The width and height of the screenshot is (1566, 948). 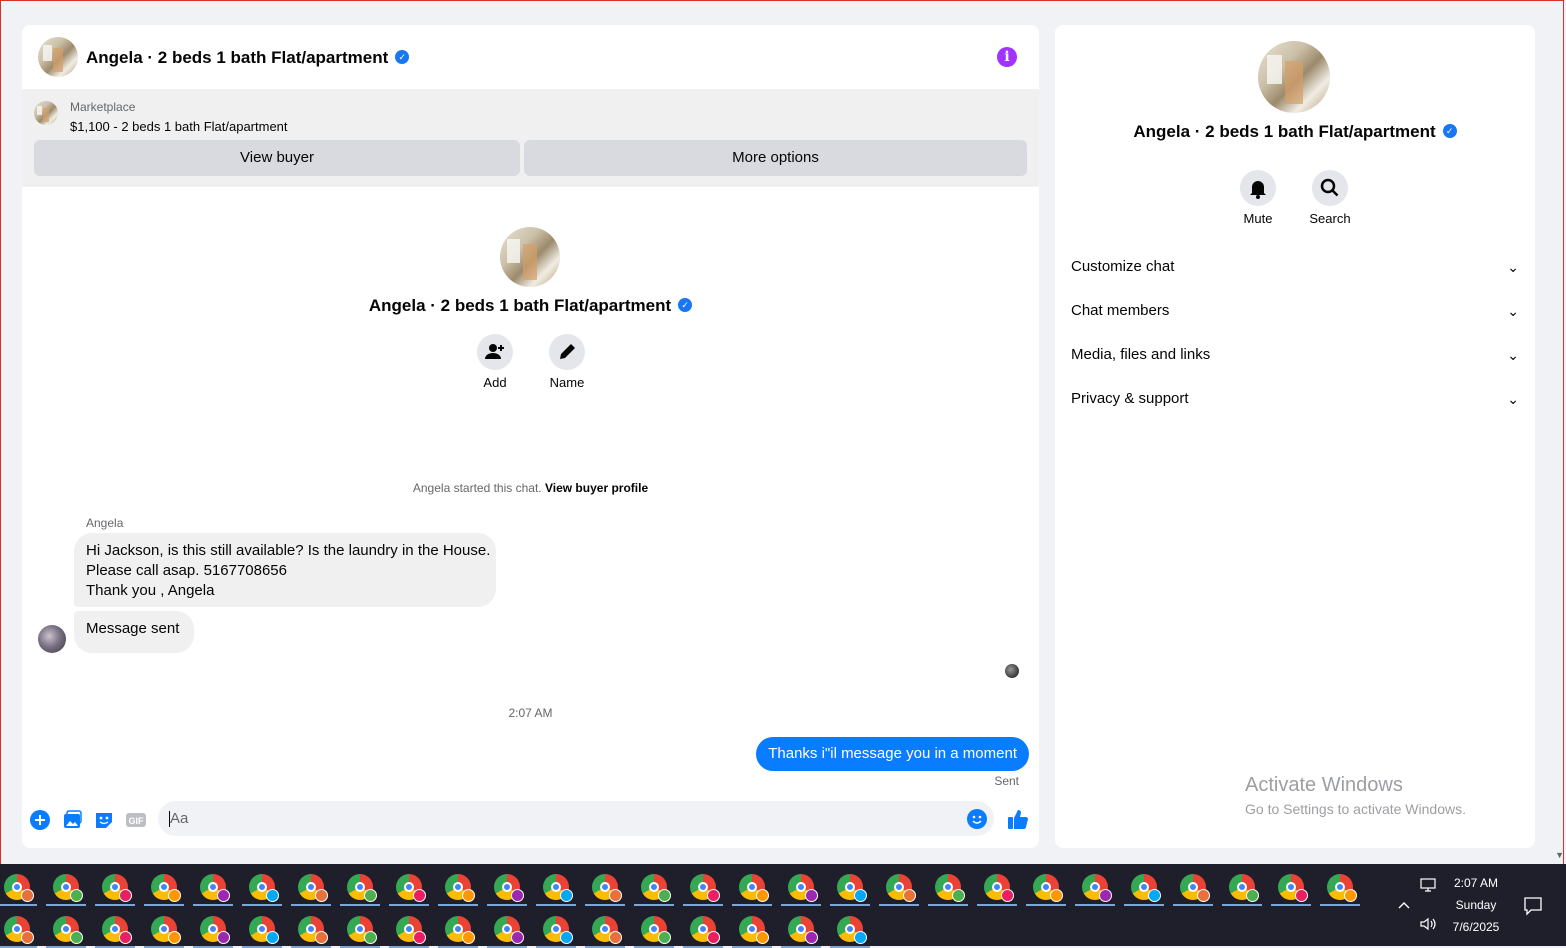 What do you see at coordinates (1007, 57) in the screenshot?
I see `info-icon: i` at bounding box center [1007, 57].